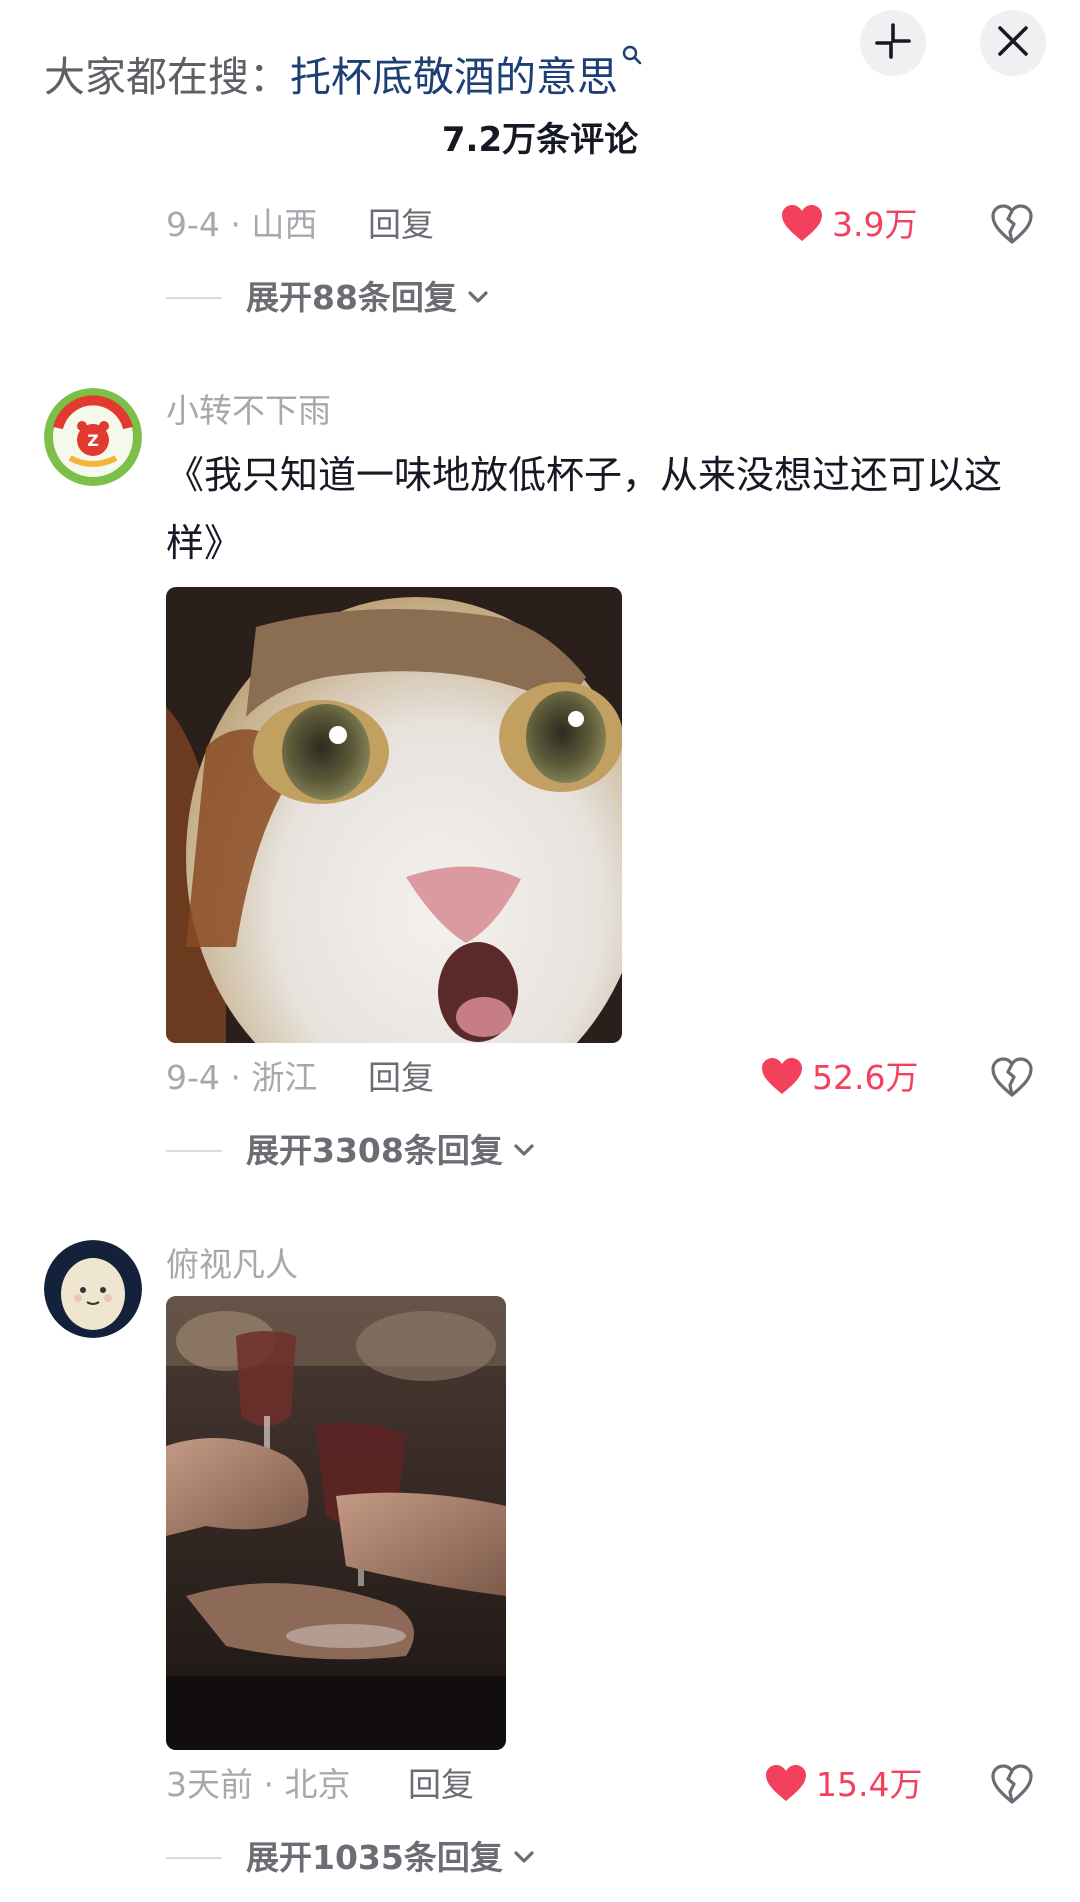 The width and height of the screenshot is (1080, 1902). I want to click on like-button: 15.4万, so click(843, 1785).